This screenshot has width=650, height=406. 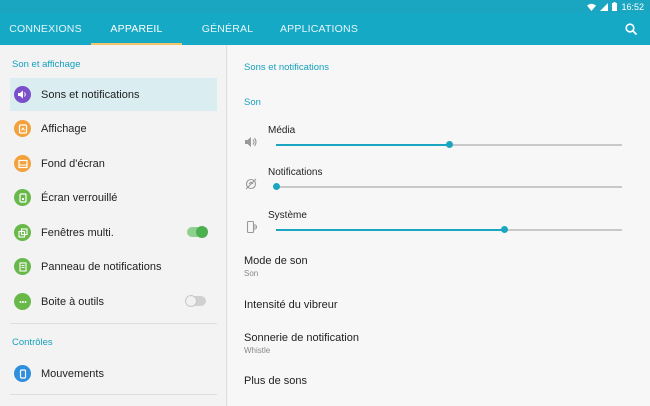 I want to click on media-volume-row: Média, so click(x=442, y=143).